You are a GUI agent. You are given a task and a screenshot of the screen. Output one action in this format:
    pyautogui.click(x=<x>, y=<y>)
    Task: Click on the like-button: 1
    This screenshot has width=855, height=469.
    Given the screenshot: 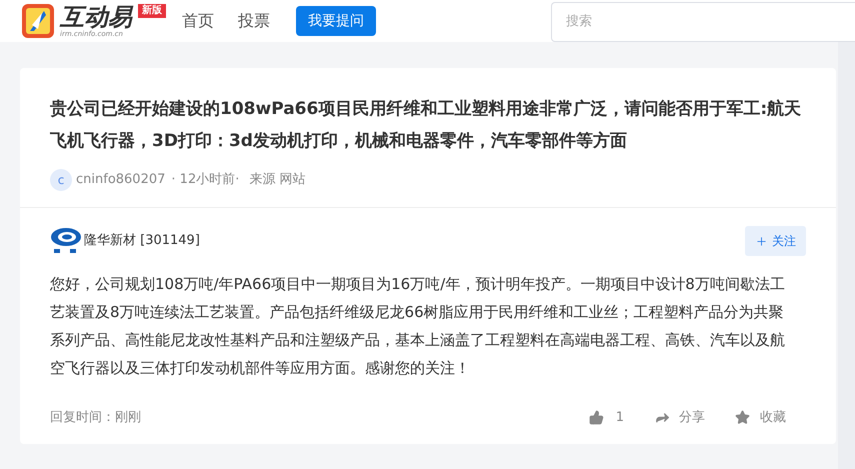 What is the action you would take?
    pyautogui.click(x=606, y=418)
    